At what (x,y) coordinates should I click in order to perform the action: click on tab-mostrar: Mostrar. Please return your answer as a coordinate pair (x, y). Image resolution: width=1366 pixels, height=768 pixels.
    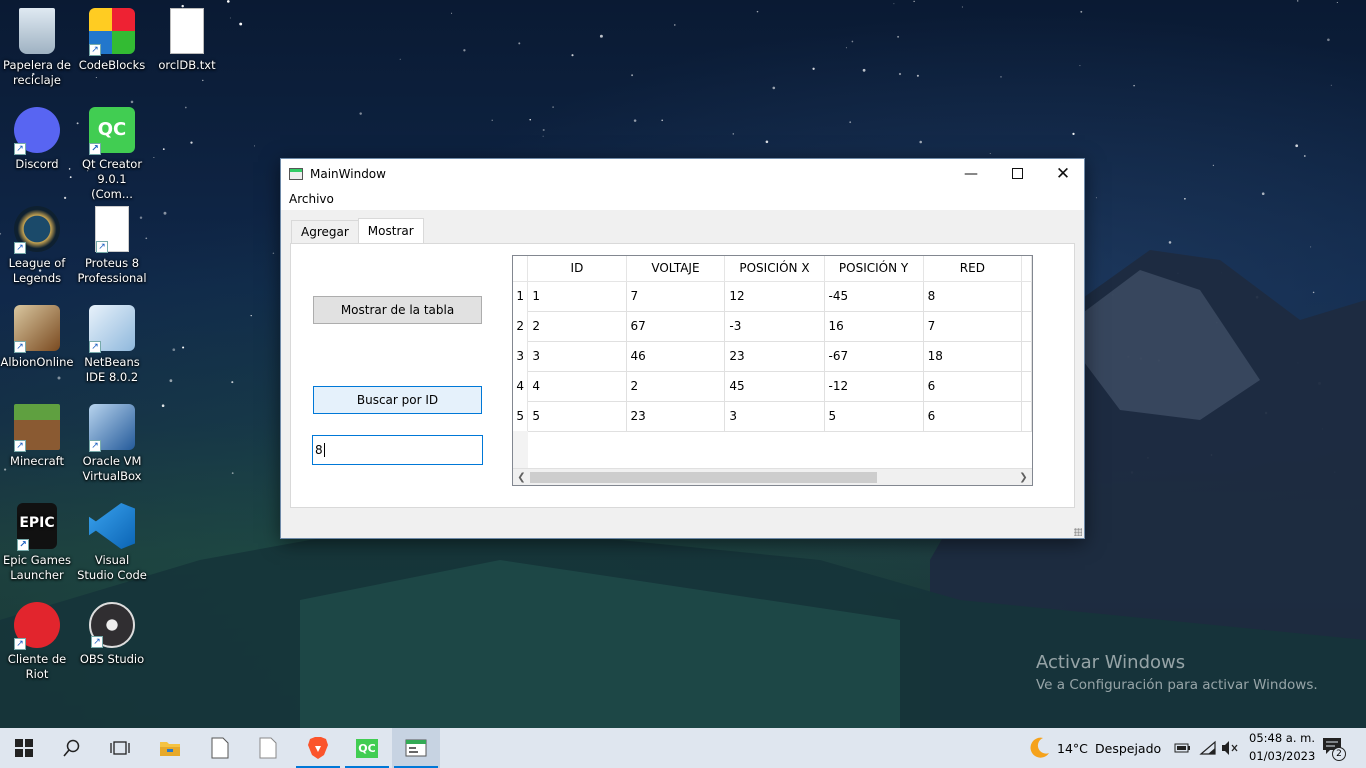
    Looking at the image, I should click on (390, 230).